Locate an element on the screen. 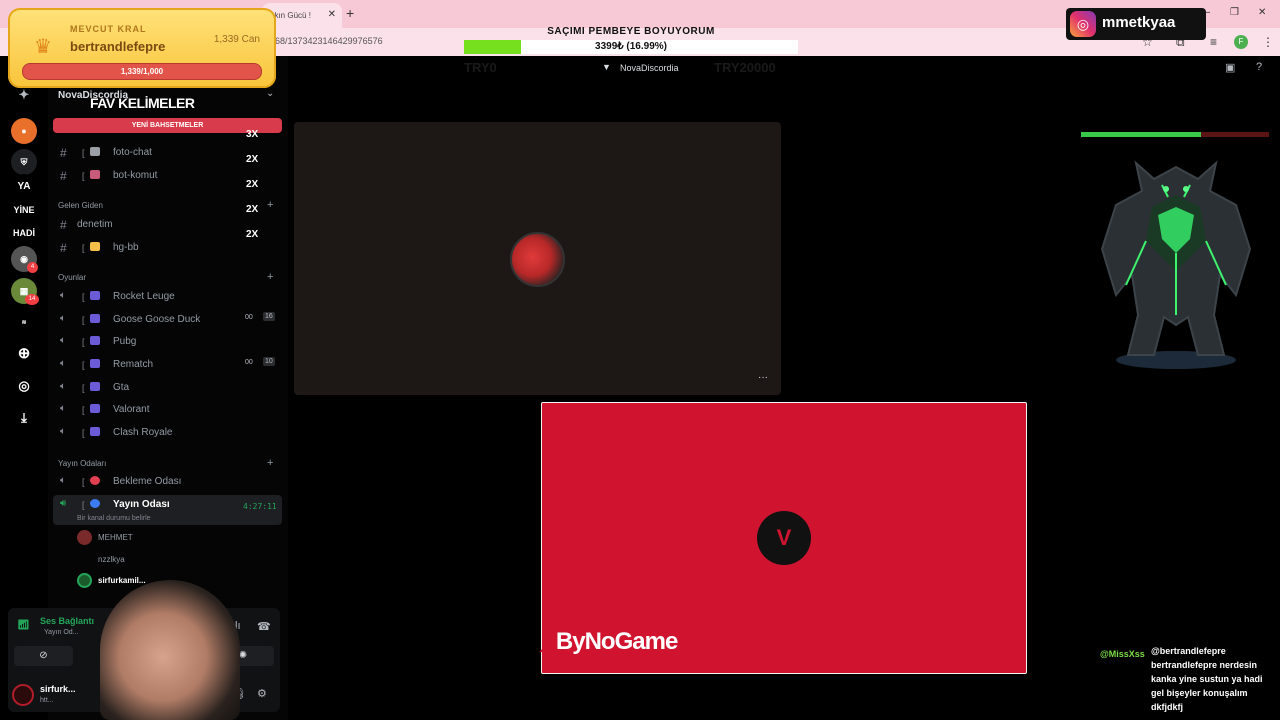  settings-gear-icon: ⚙ is located at coordinates (262, 693).